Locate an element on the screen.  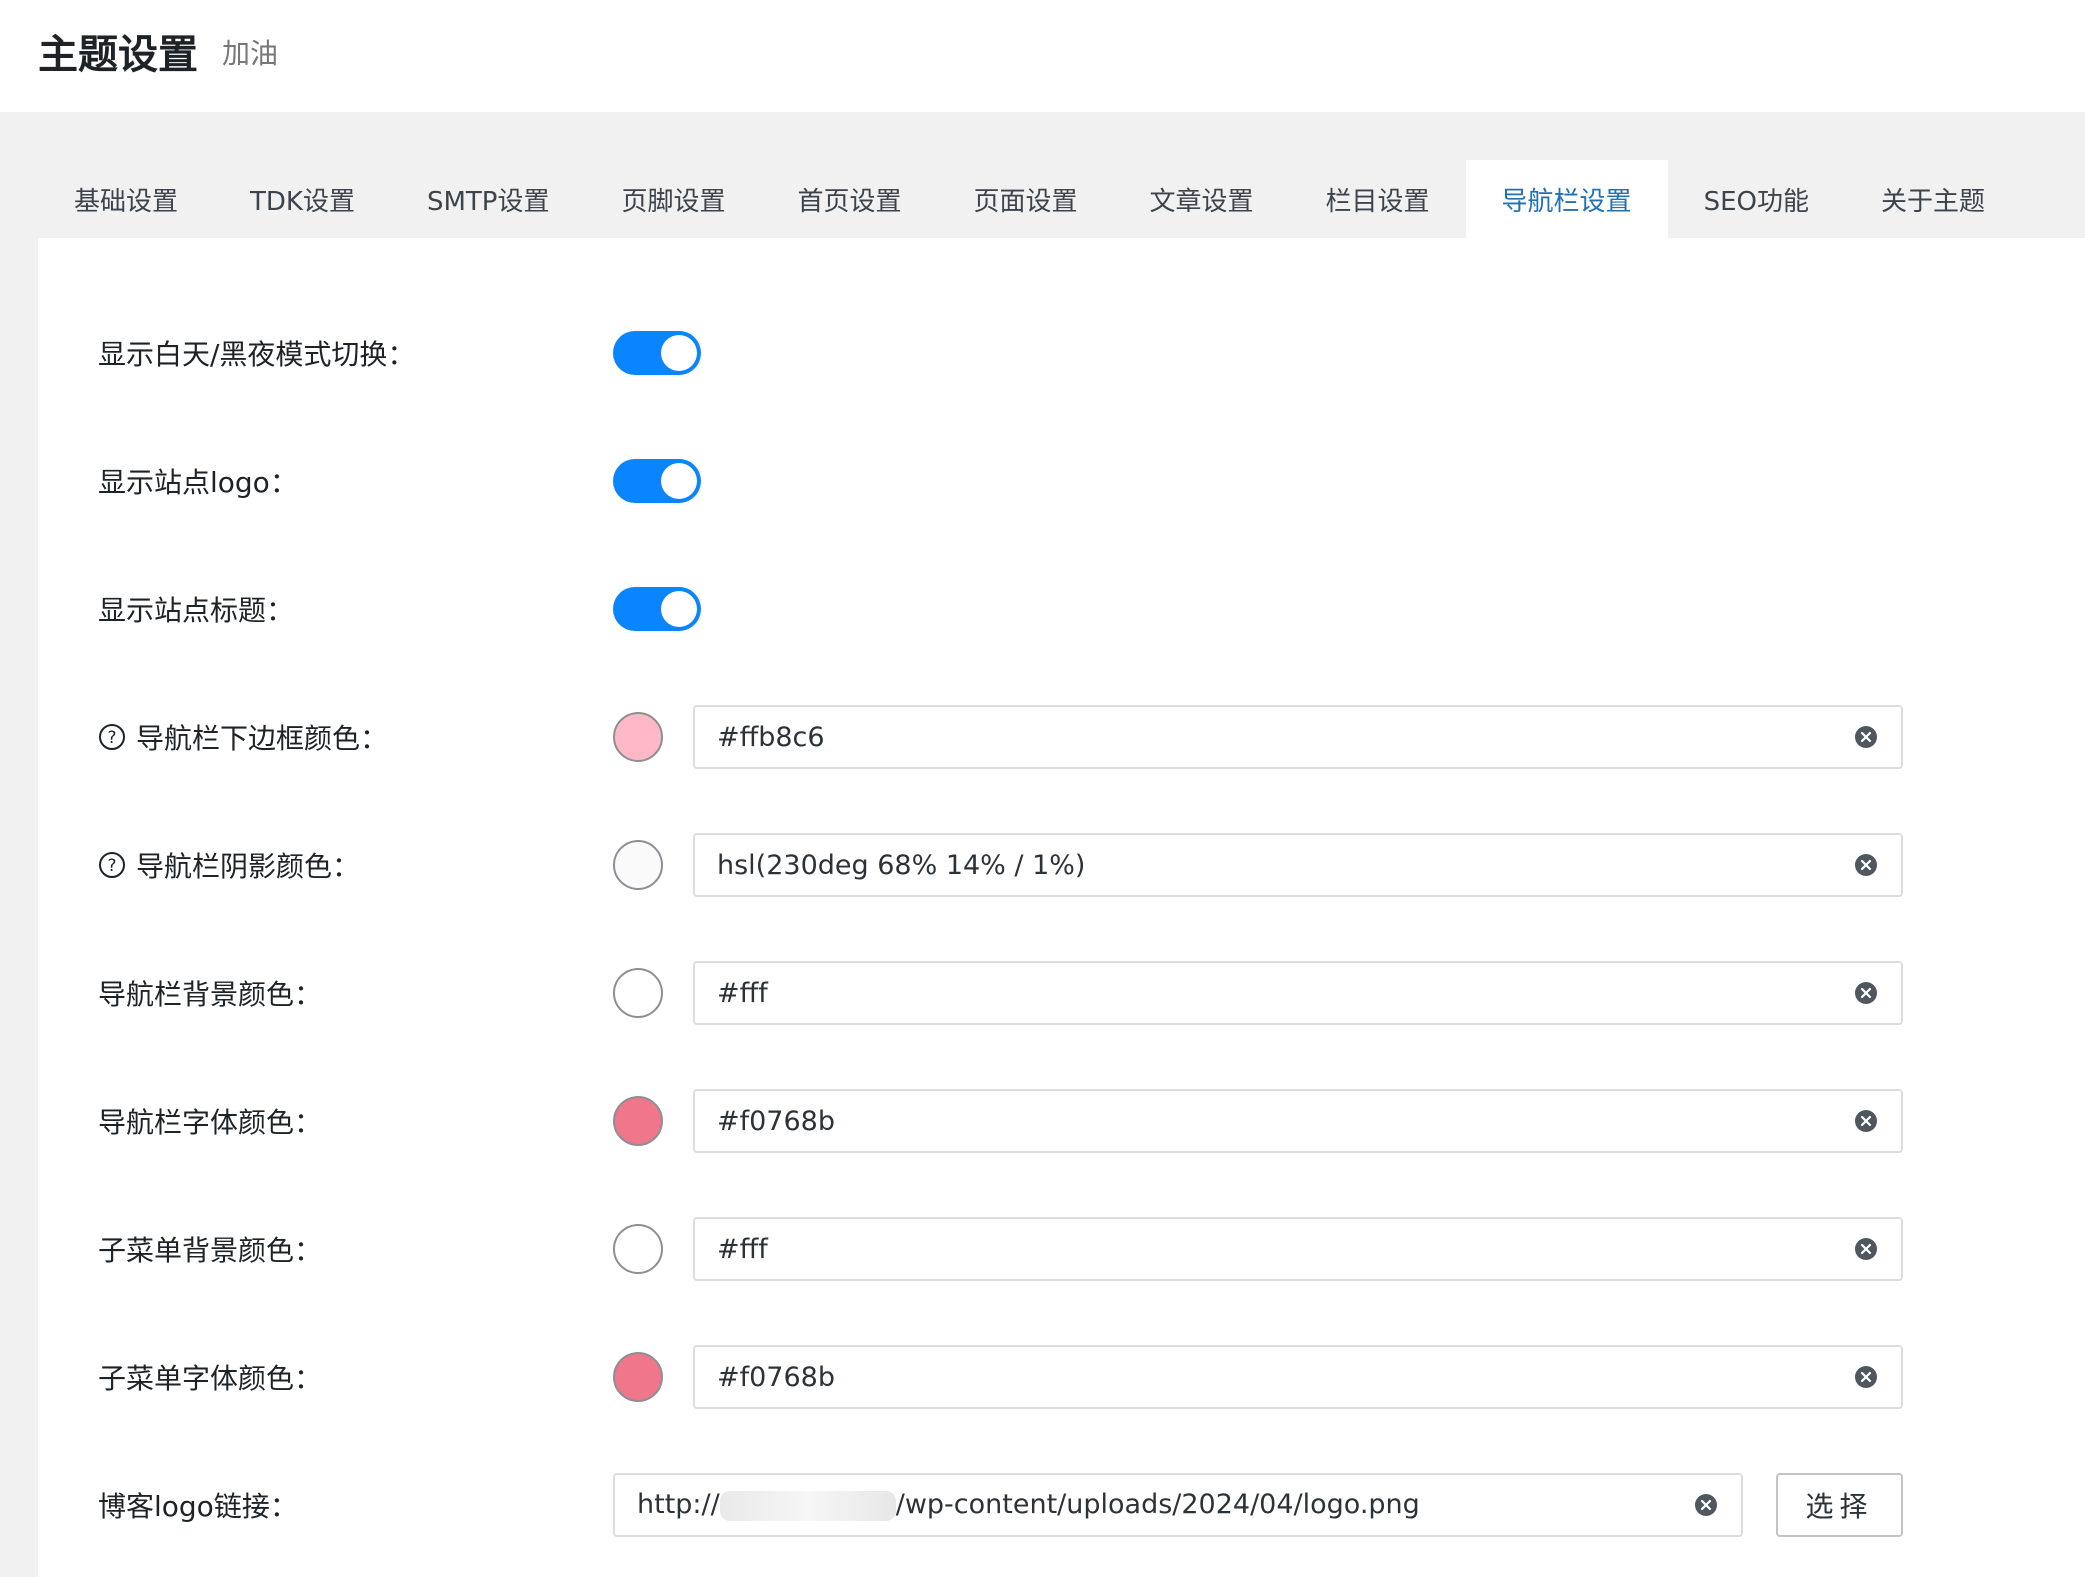
setting-label: 博客logo链接： is located at coordinates (198, 1505).